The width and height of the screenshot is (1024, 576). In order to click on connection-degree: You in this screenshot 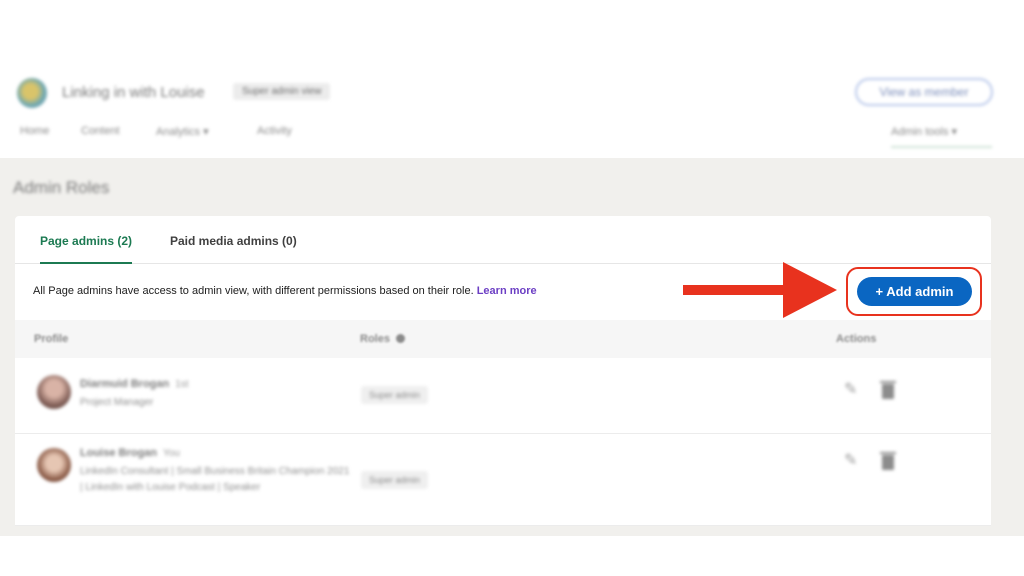, I will do `click(171, 453)`.